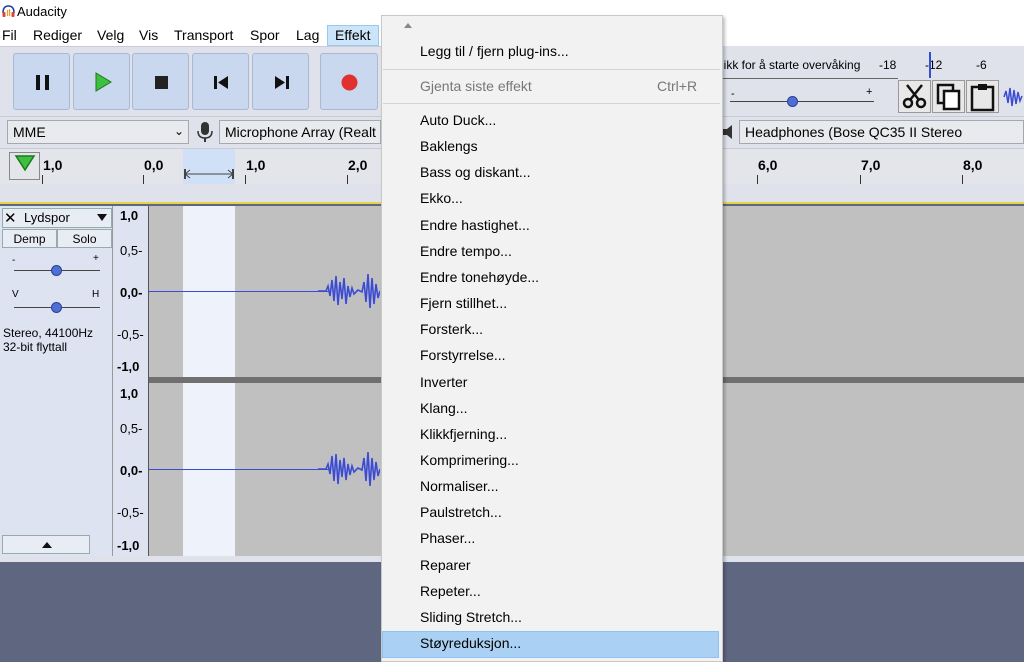 This screenshot has width=1024, height=662. I want to click on meter-hint: likk for å starte overvåking, so click(790, 65).